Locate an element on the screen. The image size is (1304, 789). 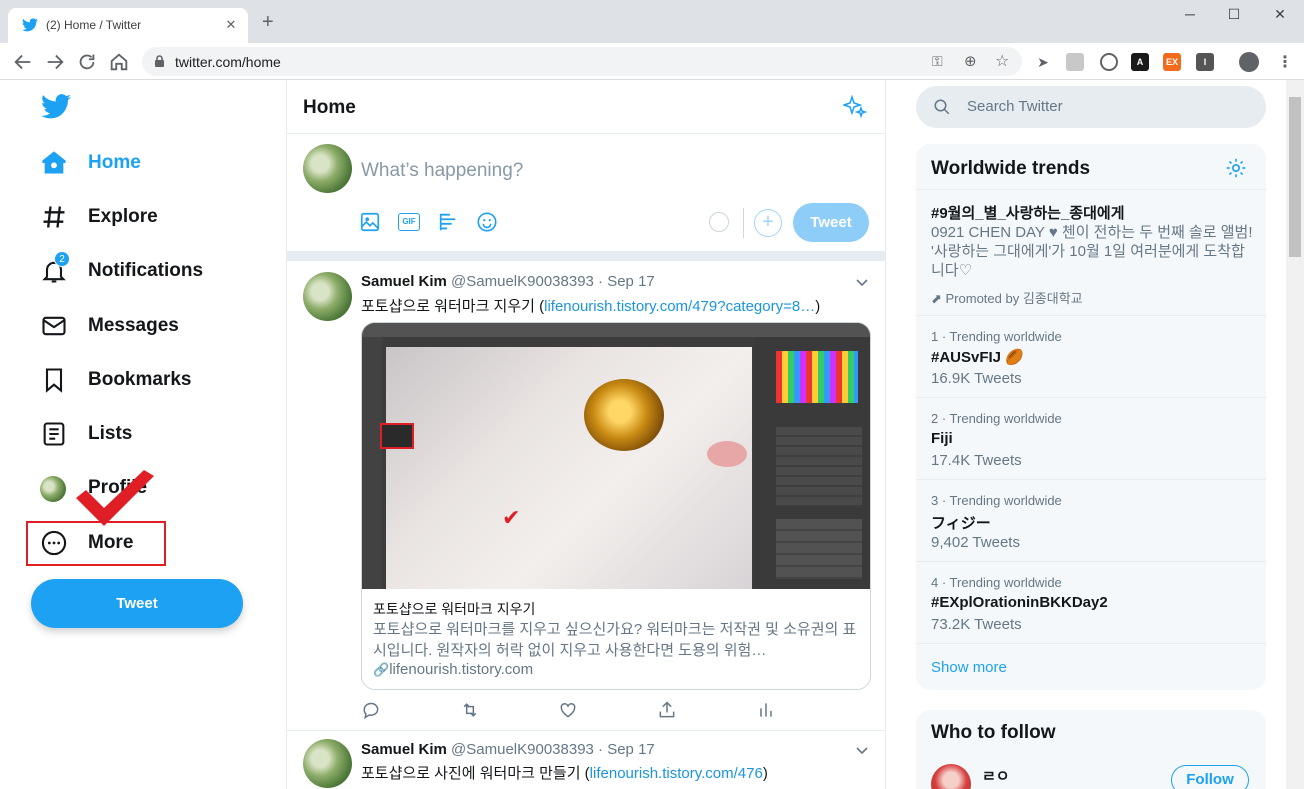
new-tab-icon: + is located at coordinates (268, 22).